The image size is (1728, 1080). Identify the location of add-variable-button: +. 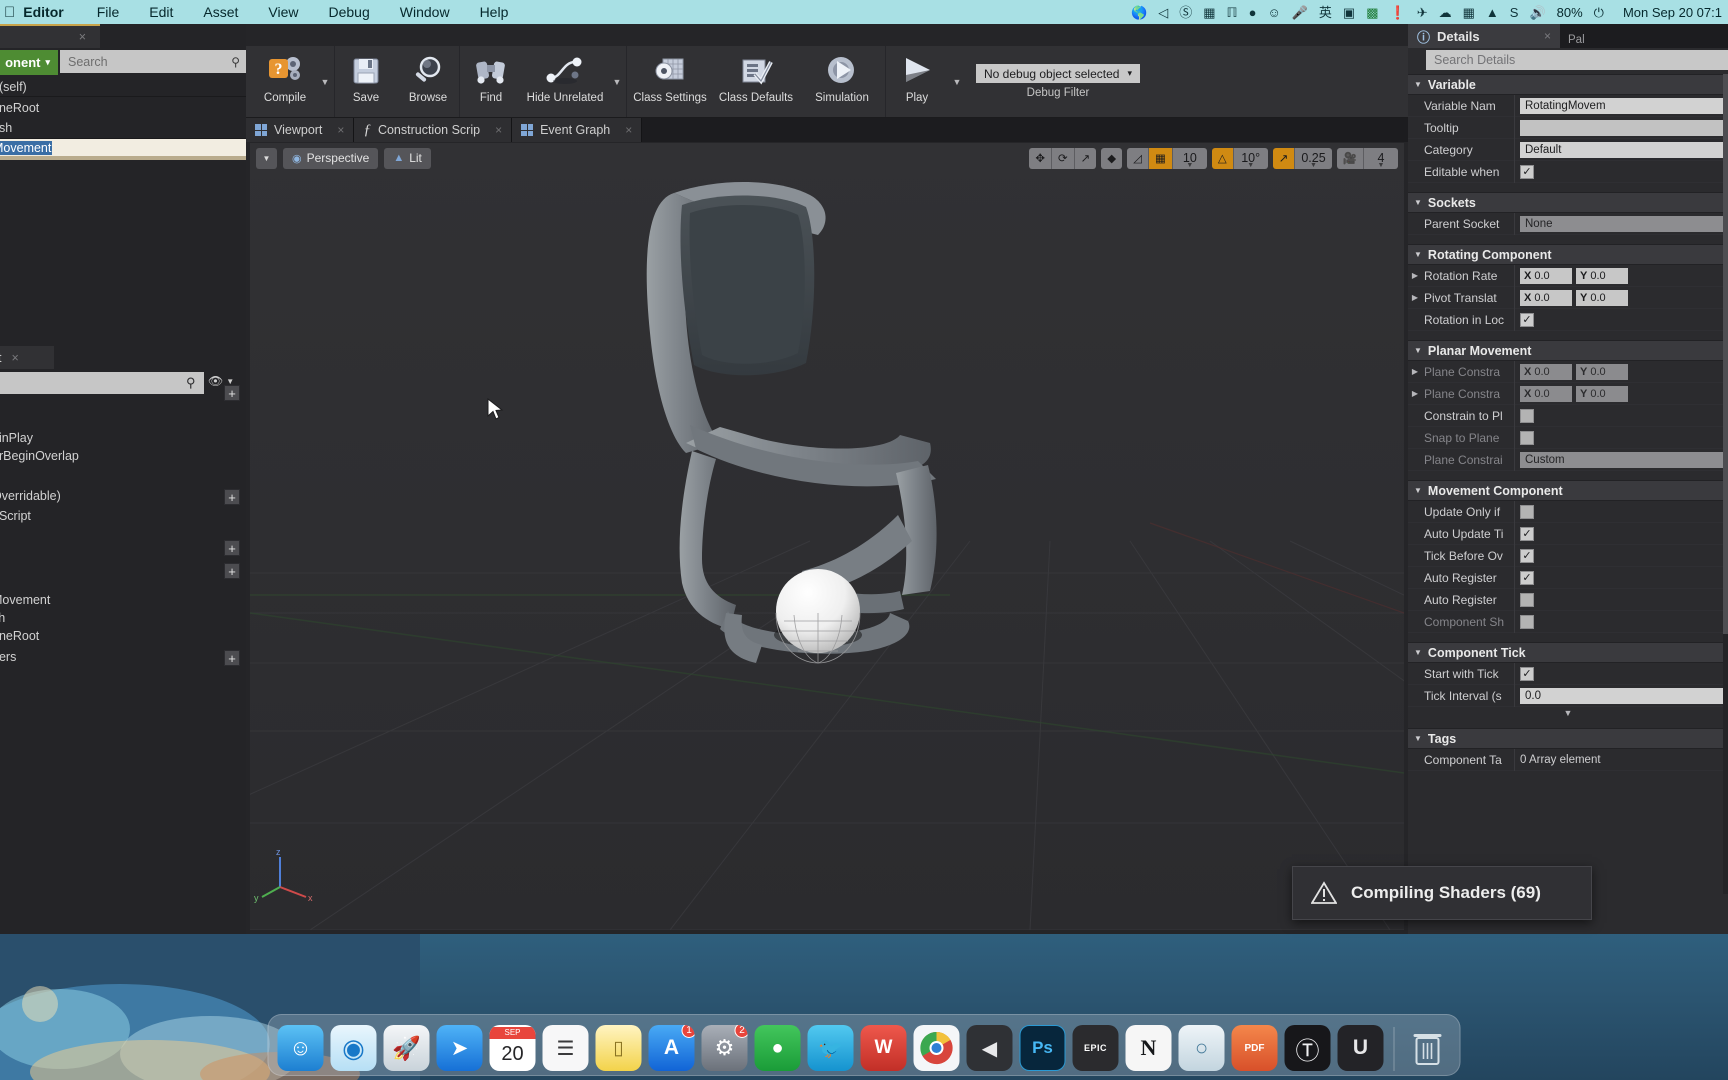
(232, 571).